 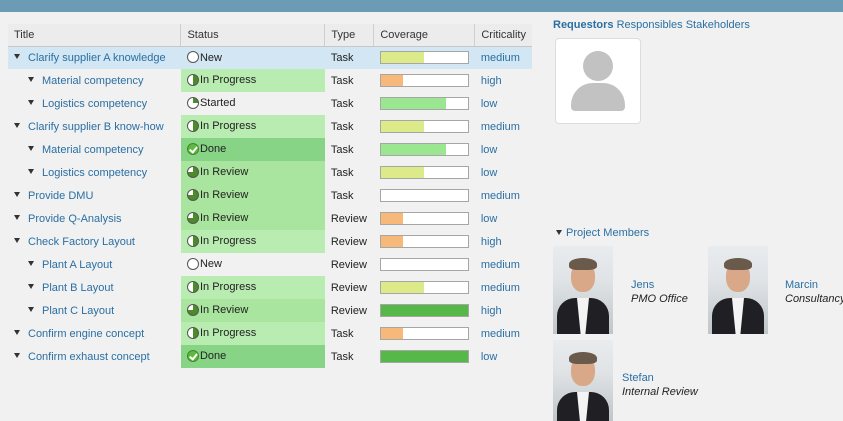 What do you see at coordinates (81, 242) in the screenshot?
I see `row-title-text: Check Factory Layout` at bounding box center [81, 242].